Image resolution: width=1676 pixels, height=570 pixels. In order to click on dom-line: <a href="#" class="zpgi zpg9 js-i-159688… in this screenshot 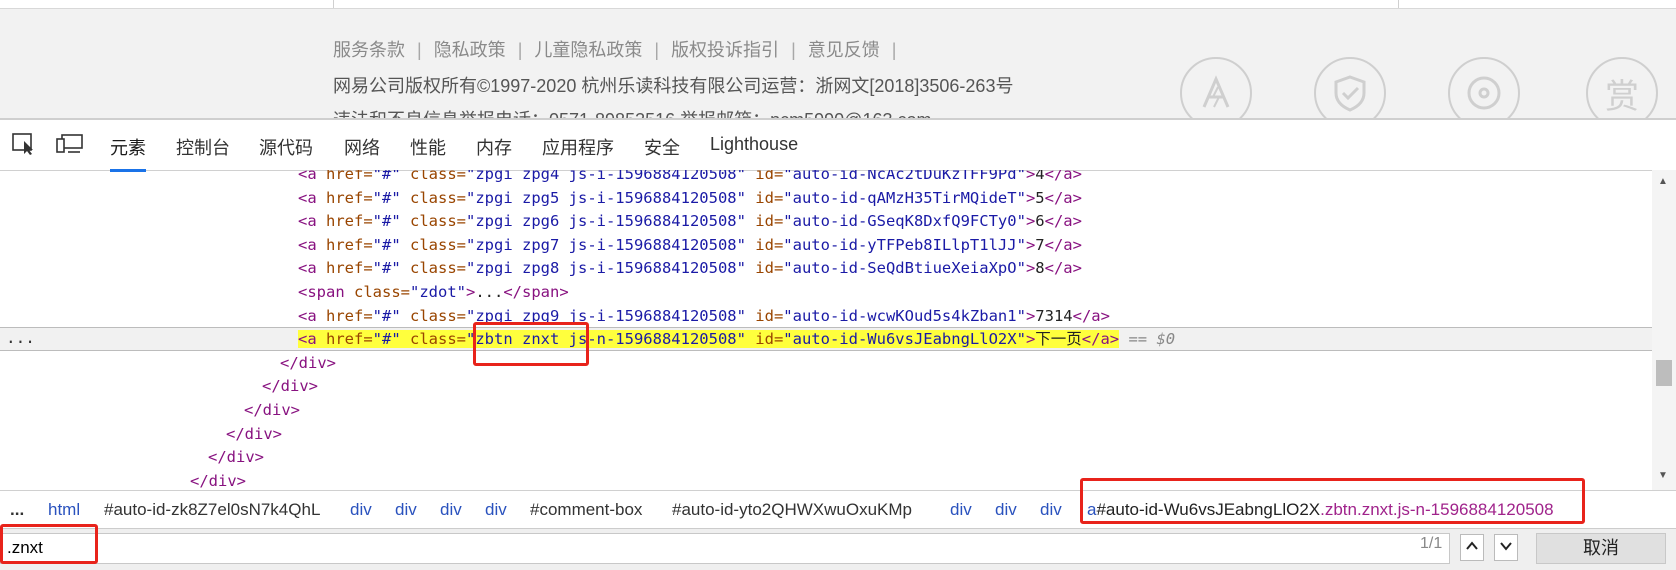, I will do `click(704, 316)`.